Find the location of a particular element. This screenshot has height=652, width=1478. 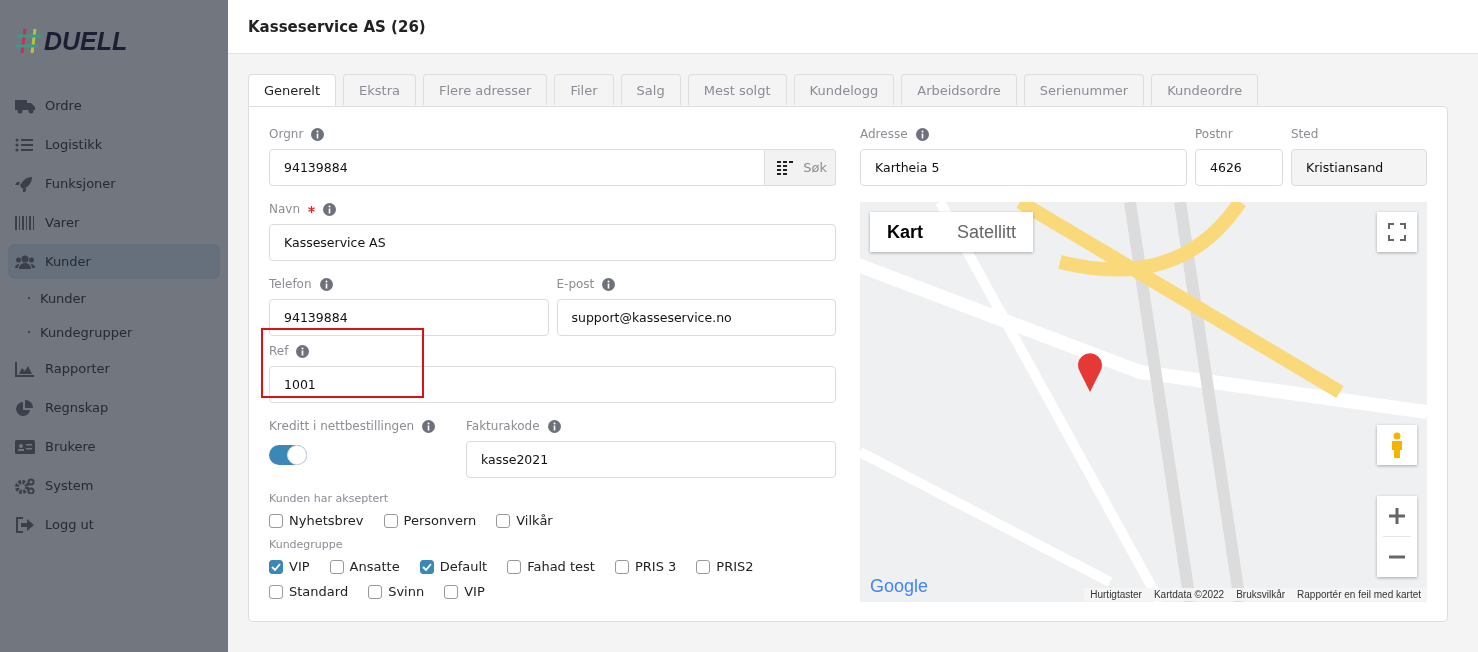

toggle-switch is located at coordinates (288, 455).